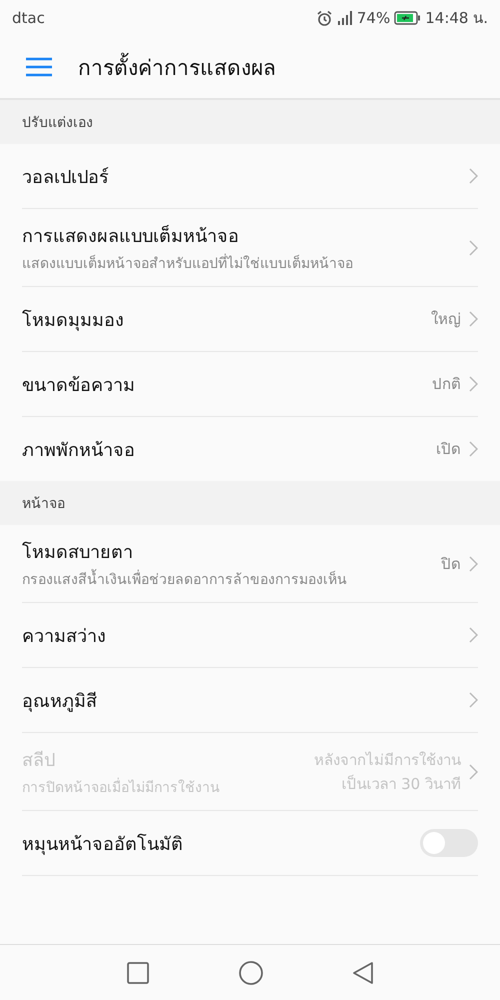 This screenshot has width=500, height=1000. Describe the element at coordinates (250, 449) in the screenshot. I see `settings-row: ภาพพักหน้าจอ เปิด` at that location.